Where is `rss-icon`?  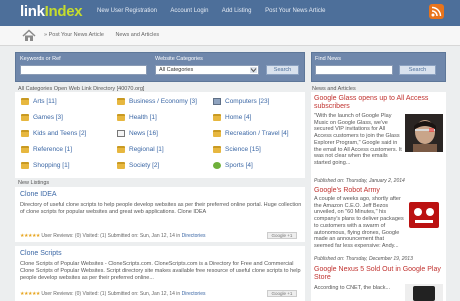
rss-icon is located at coordinates (436, 11).